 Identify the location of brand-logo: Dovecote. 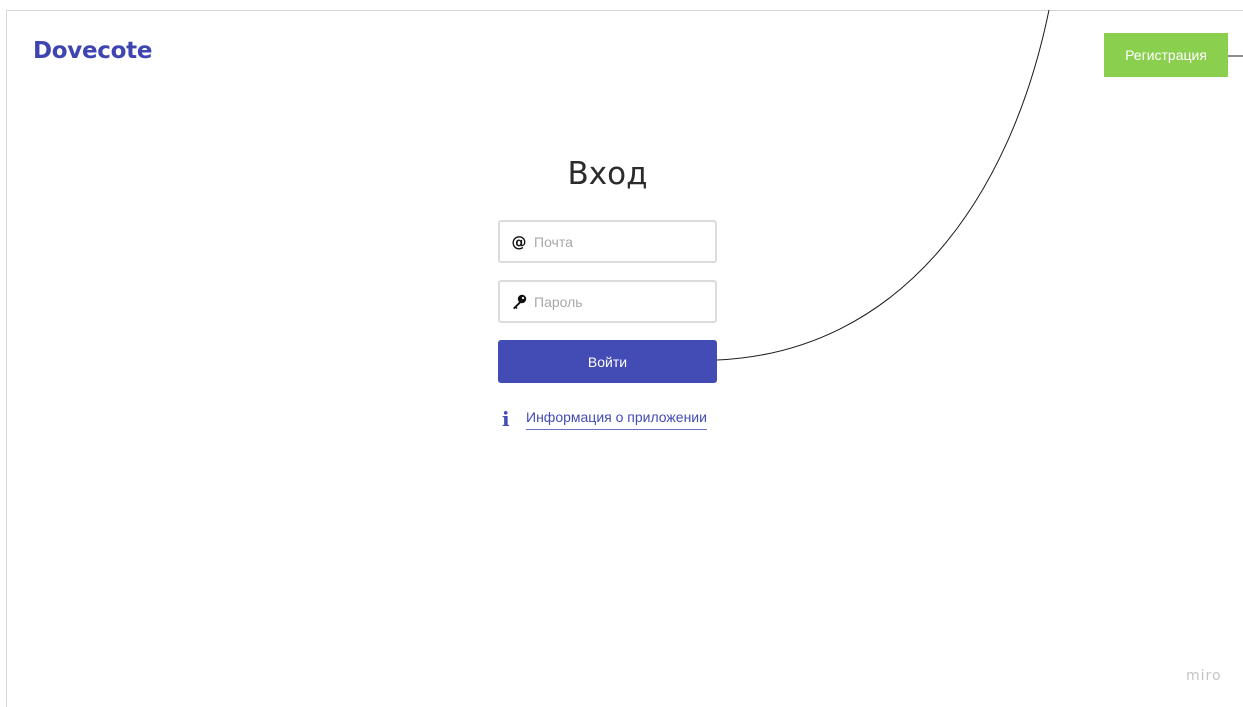
(92, 51).